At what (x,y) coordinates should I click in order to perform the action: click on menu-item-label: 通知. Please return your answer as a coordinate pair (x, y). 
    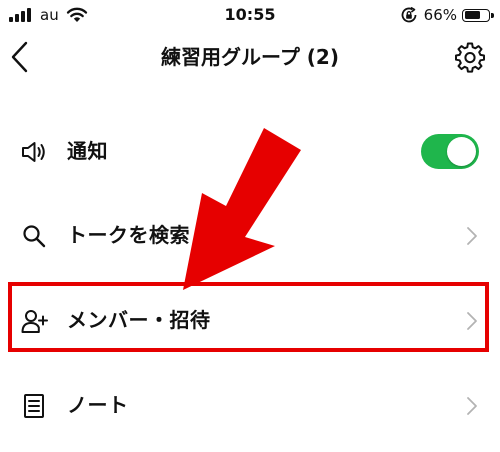
    Looking at the image, I should click on (87, 151).